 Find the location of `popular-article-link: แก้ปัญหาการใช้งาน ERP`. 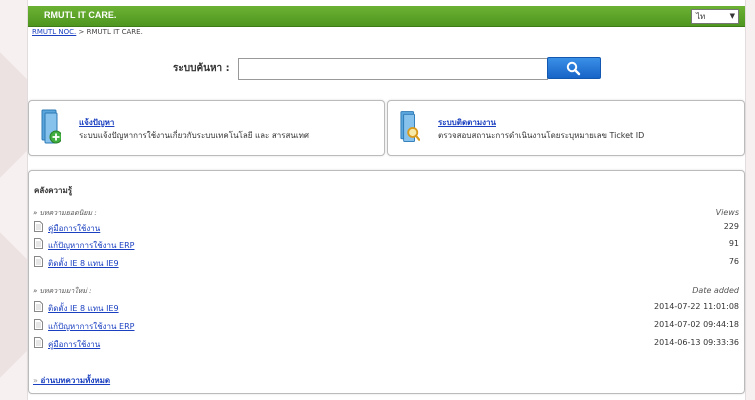

popular-article-link: แก้ปัญหาการใช้งาน ERP is located at coordinates (91, 245).